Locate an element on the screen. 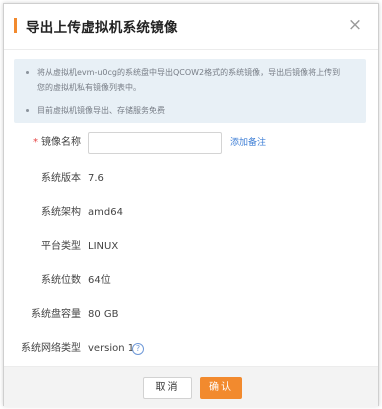 This screenshot has width=382, height=409. image-name-label: * 镜像名称 is located at coordinates (57, 142).